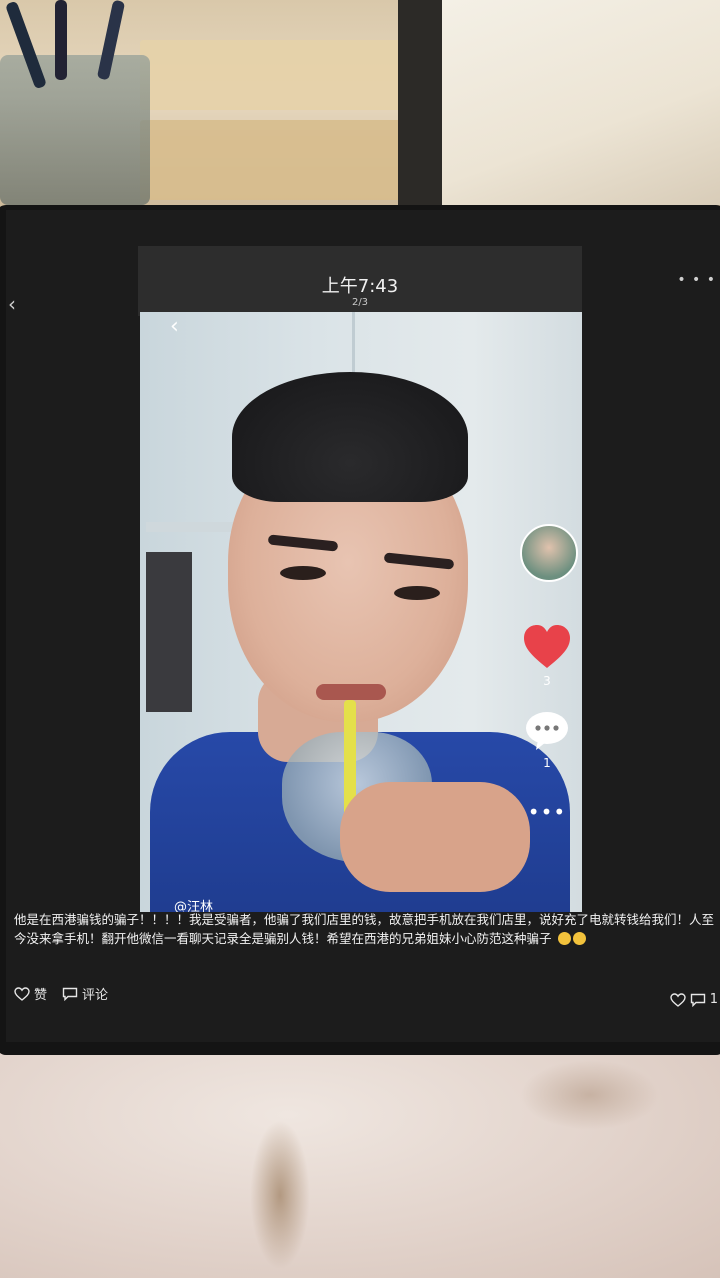  Describe the element at coordinates (350, 437) in the screenshot. I see `person-hair` at that location.